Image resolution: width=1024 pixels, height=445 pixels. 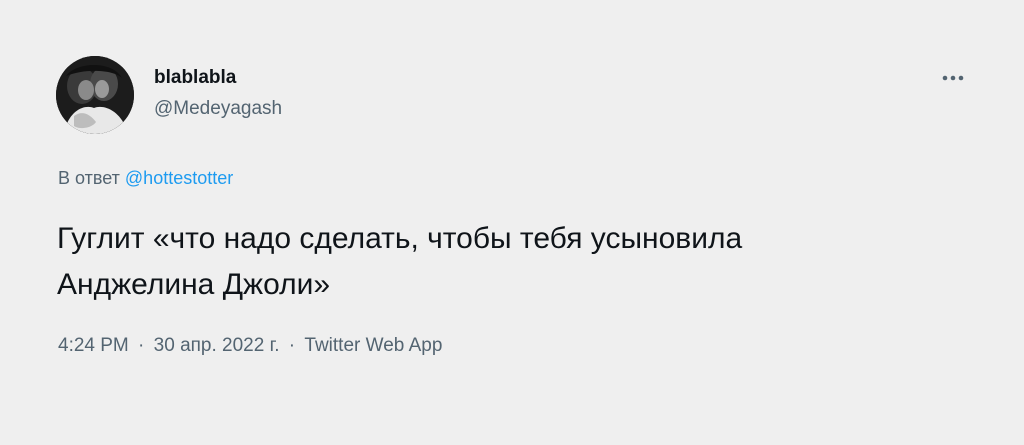 I want to click on reply-mention-link: @hottestotter, so click(x=179, y=178).